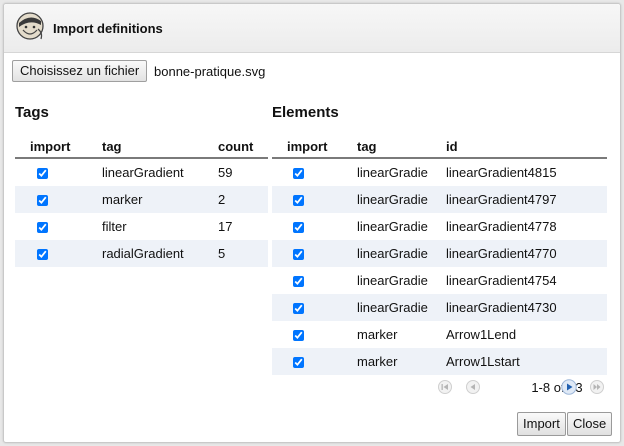 Image resolution: width=624 pixels, height=446 pixels. Describe the element at coordinates (243, 253) in the screenshot. I see `tag-count: 5` at that location.